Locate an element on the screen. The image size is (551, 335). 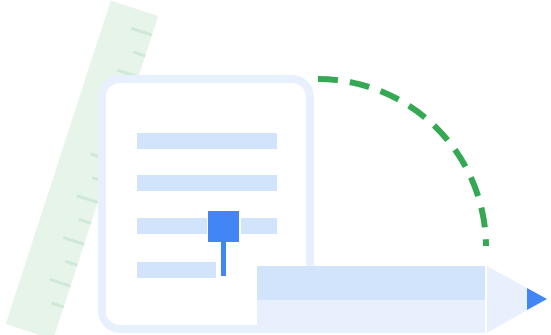
cursor-stem is located at coordinates (223, 258).